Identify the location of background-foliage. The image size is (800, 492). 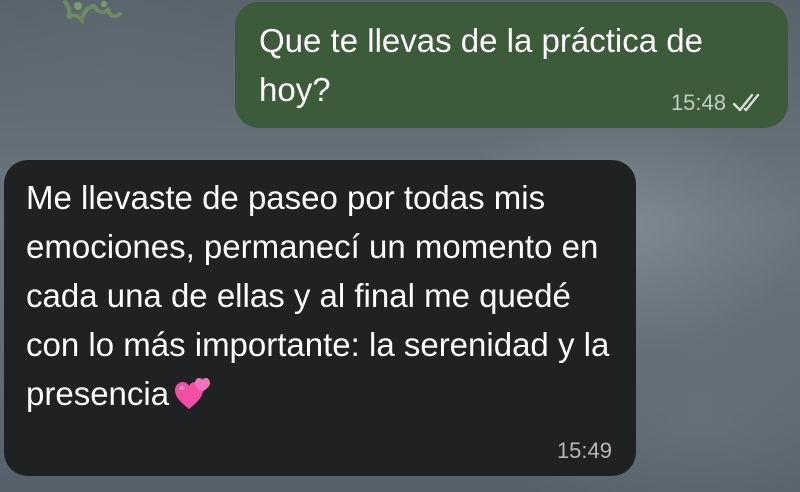
(92, 12).